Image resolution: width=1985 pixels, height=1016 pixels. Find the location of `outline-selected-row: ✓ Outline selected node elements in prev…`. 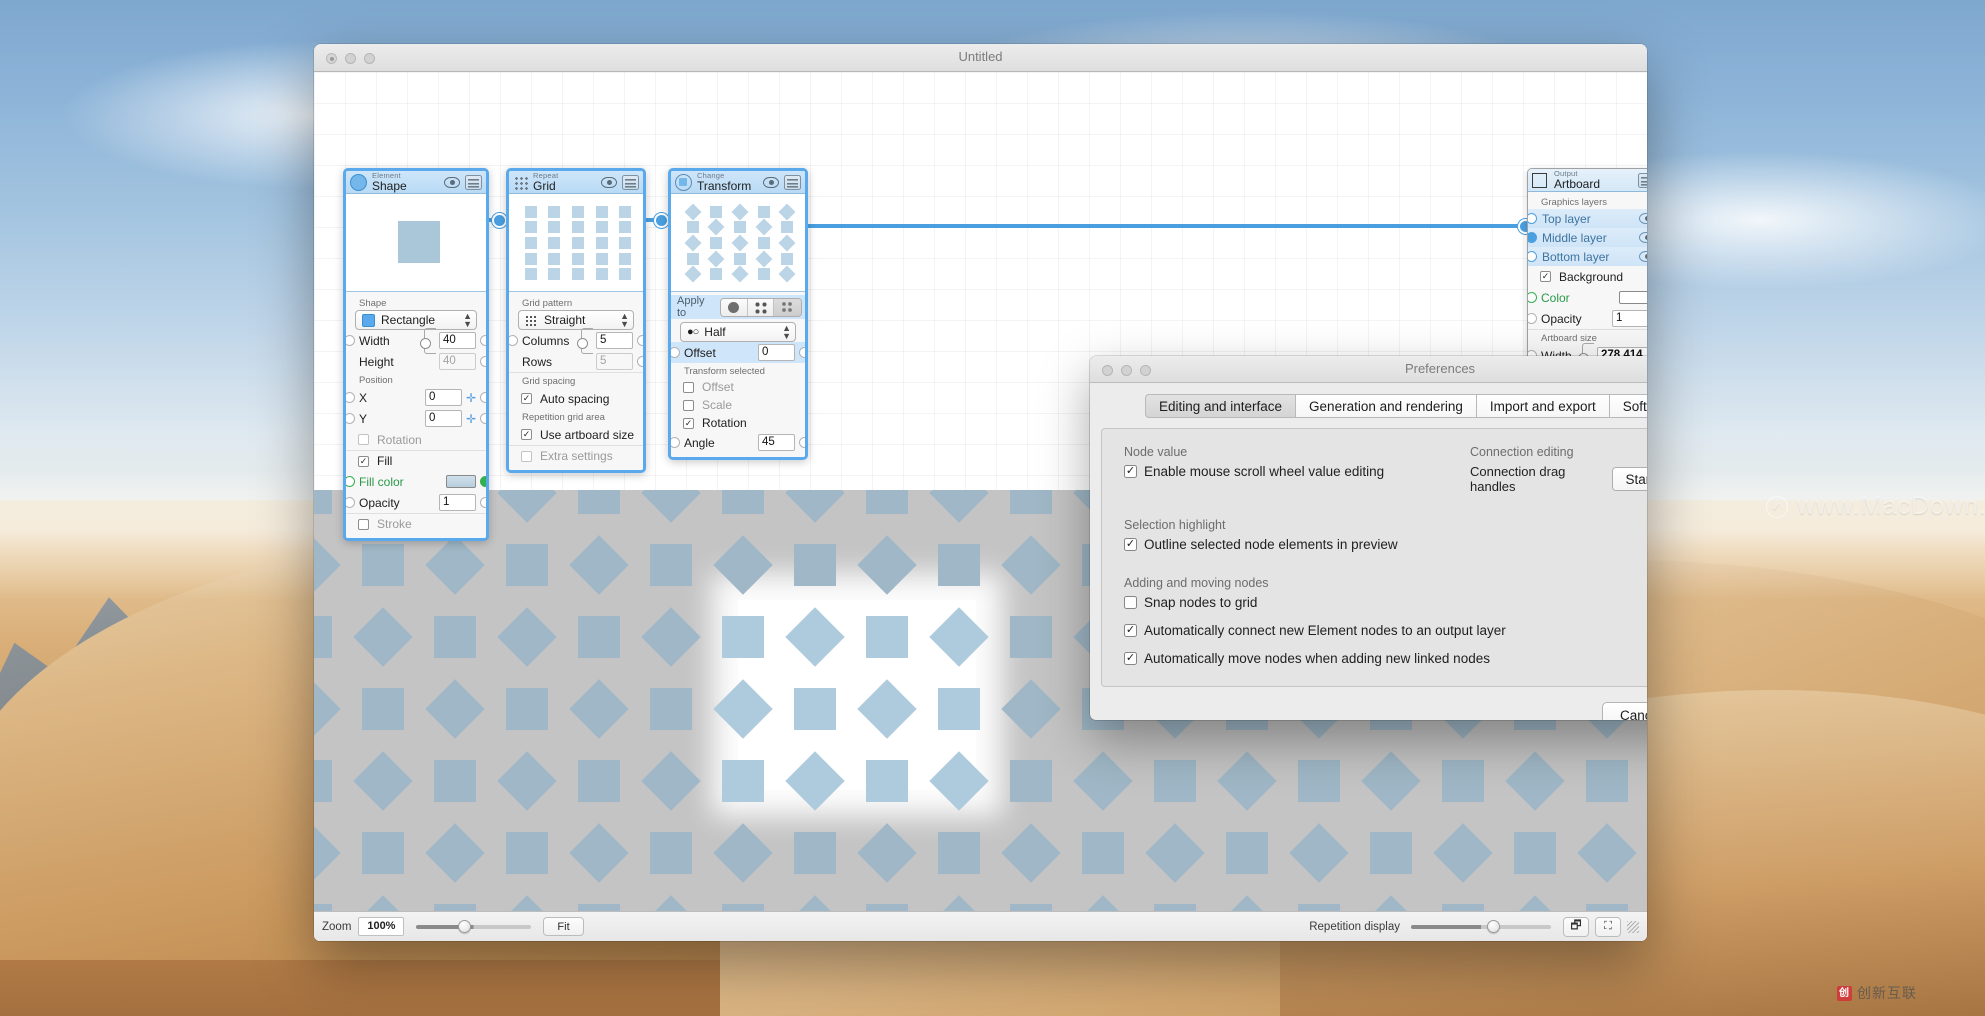

outline-selected-row: ✓ Outline selected node elements in prev… is located at coordinates (1385, 544).